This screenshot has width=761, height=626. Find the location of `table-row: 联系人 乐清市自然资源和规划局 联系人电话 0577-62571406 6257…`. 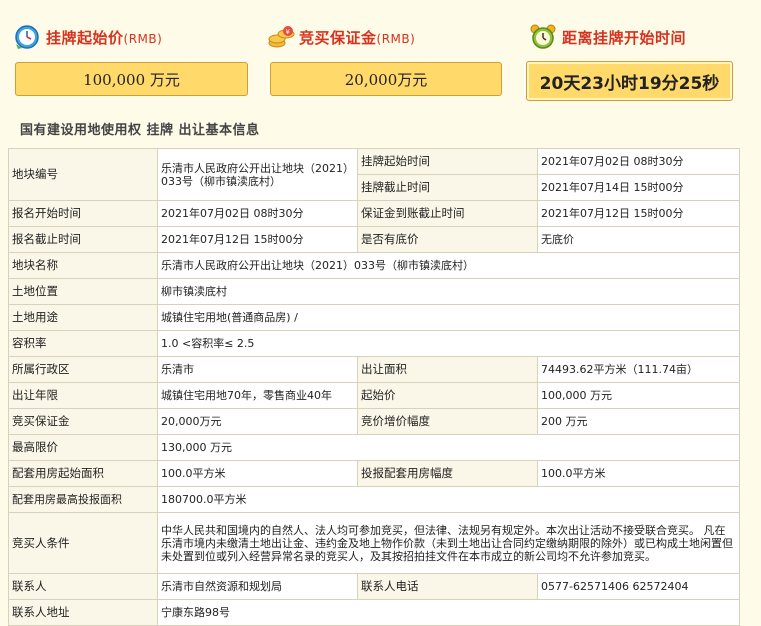

table-row: 联系人 乐清市自然资源和规划局 联系人电话 0577-62571406 6257… is located at coordinates (374, 586).